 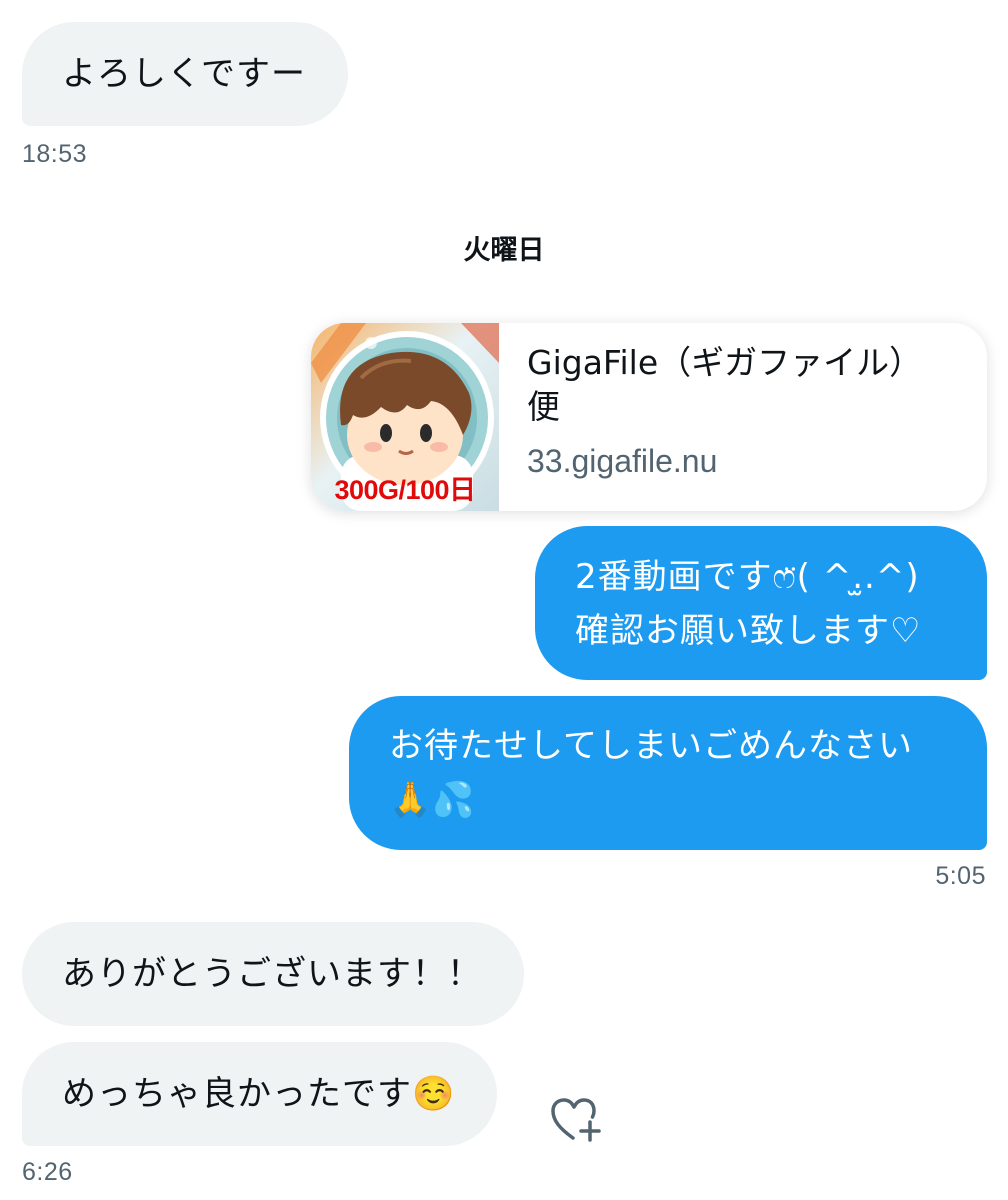 What do you see at coordinates (576, 1120) in the screenshot?
I see `heart-plus-icon` at bounding box center [576, 1120].